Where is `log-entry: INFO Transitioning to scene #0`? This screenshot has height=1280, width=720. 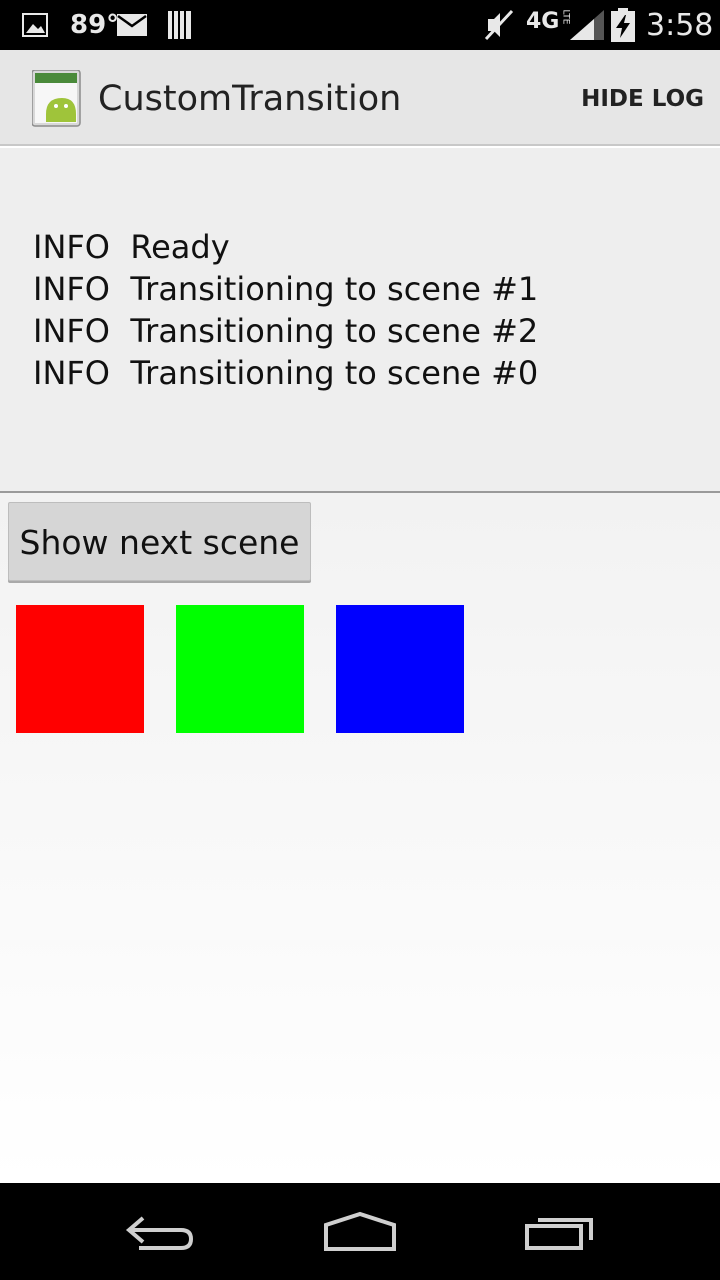
log-entry: INFO Transitioning to scene #0 is located at coordinates (285, 373).